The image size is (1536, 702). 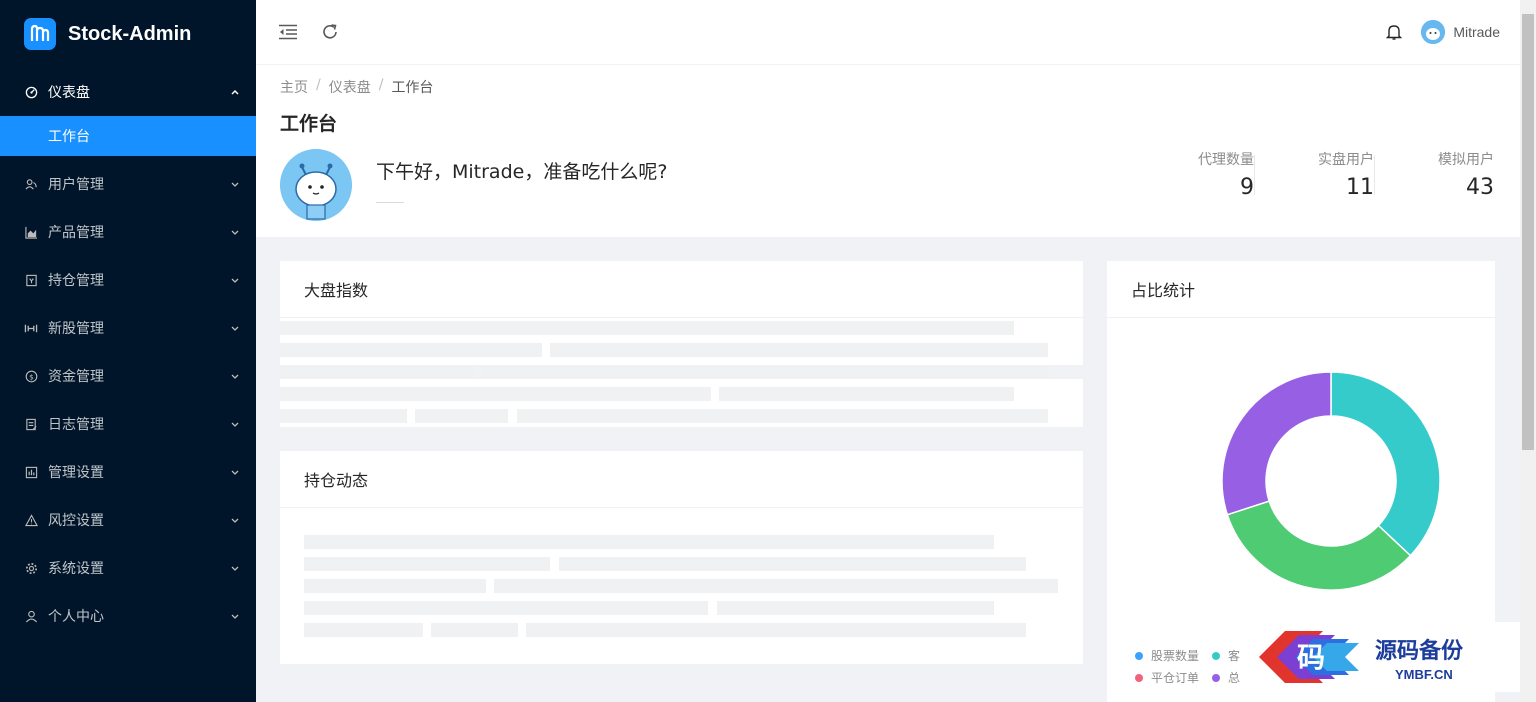 What do you see at coordinates (309, 124) in the screenshot?
I see `page-title: 工作台` at bounding box center [309, 124].